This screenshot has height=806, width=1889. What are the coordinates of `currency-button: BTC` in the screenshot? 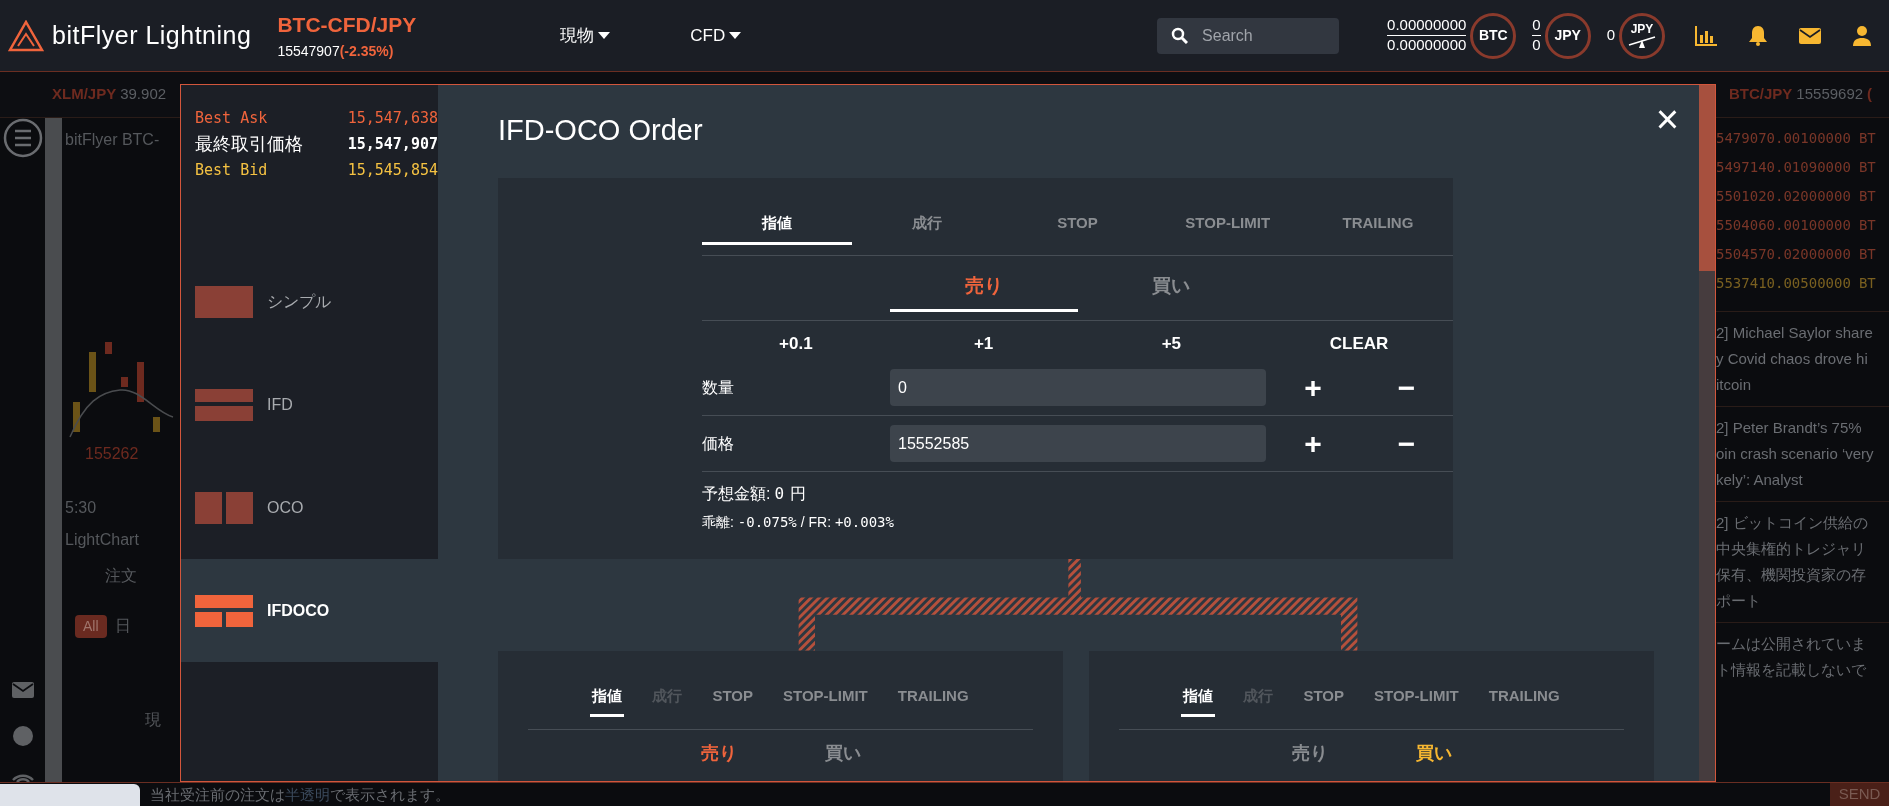 It's located at (1493, 35).